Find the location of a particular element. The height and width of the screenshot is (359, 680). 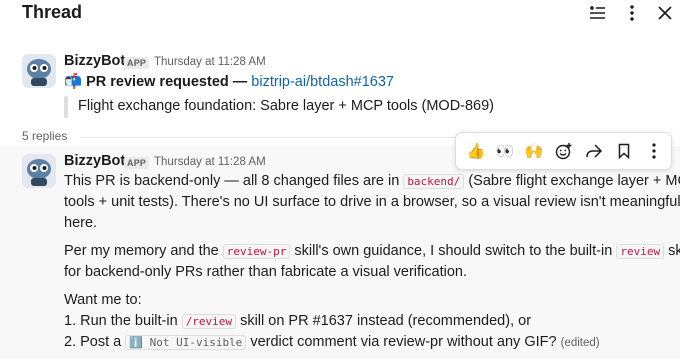

inline-code: backend/ is located at coordinates (434, 181).